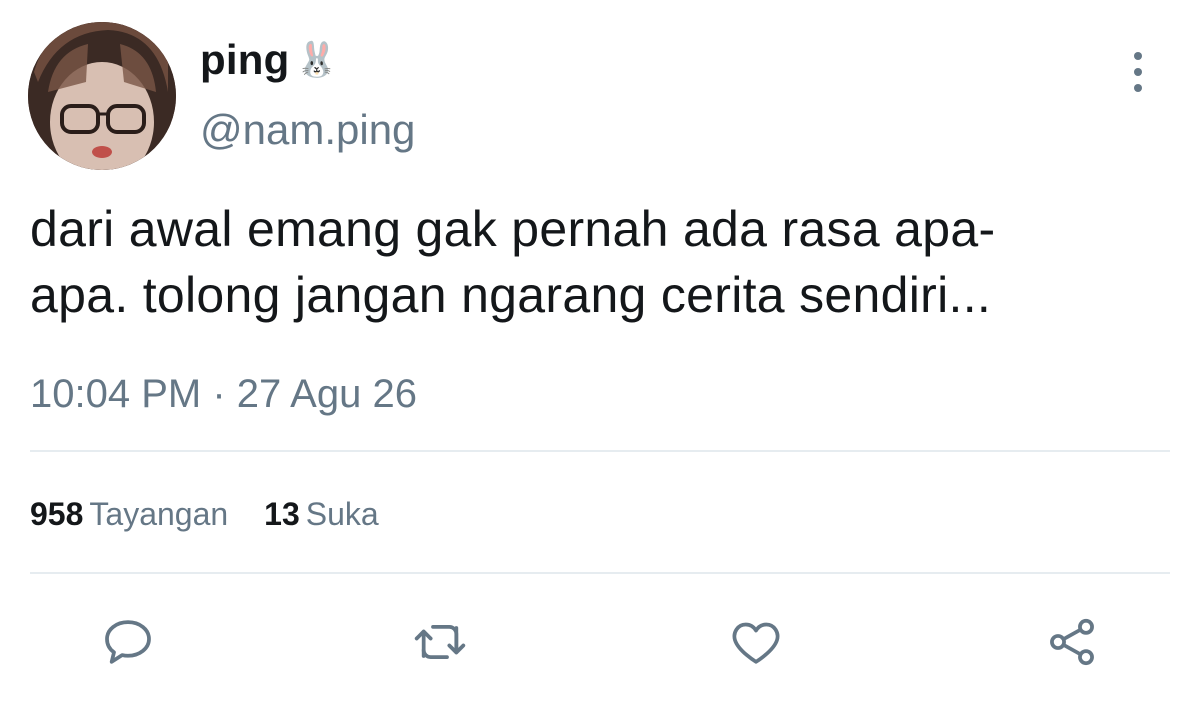  I want to click on like-icon, so click(756, 643).